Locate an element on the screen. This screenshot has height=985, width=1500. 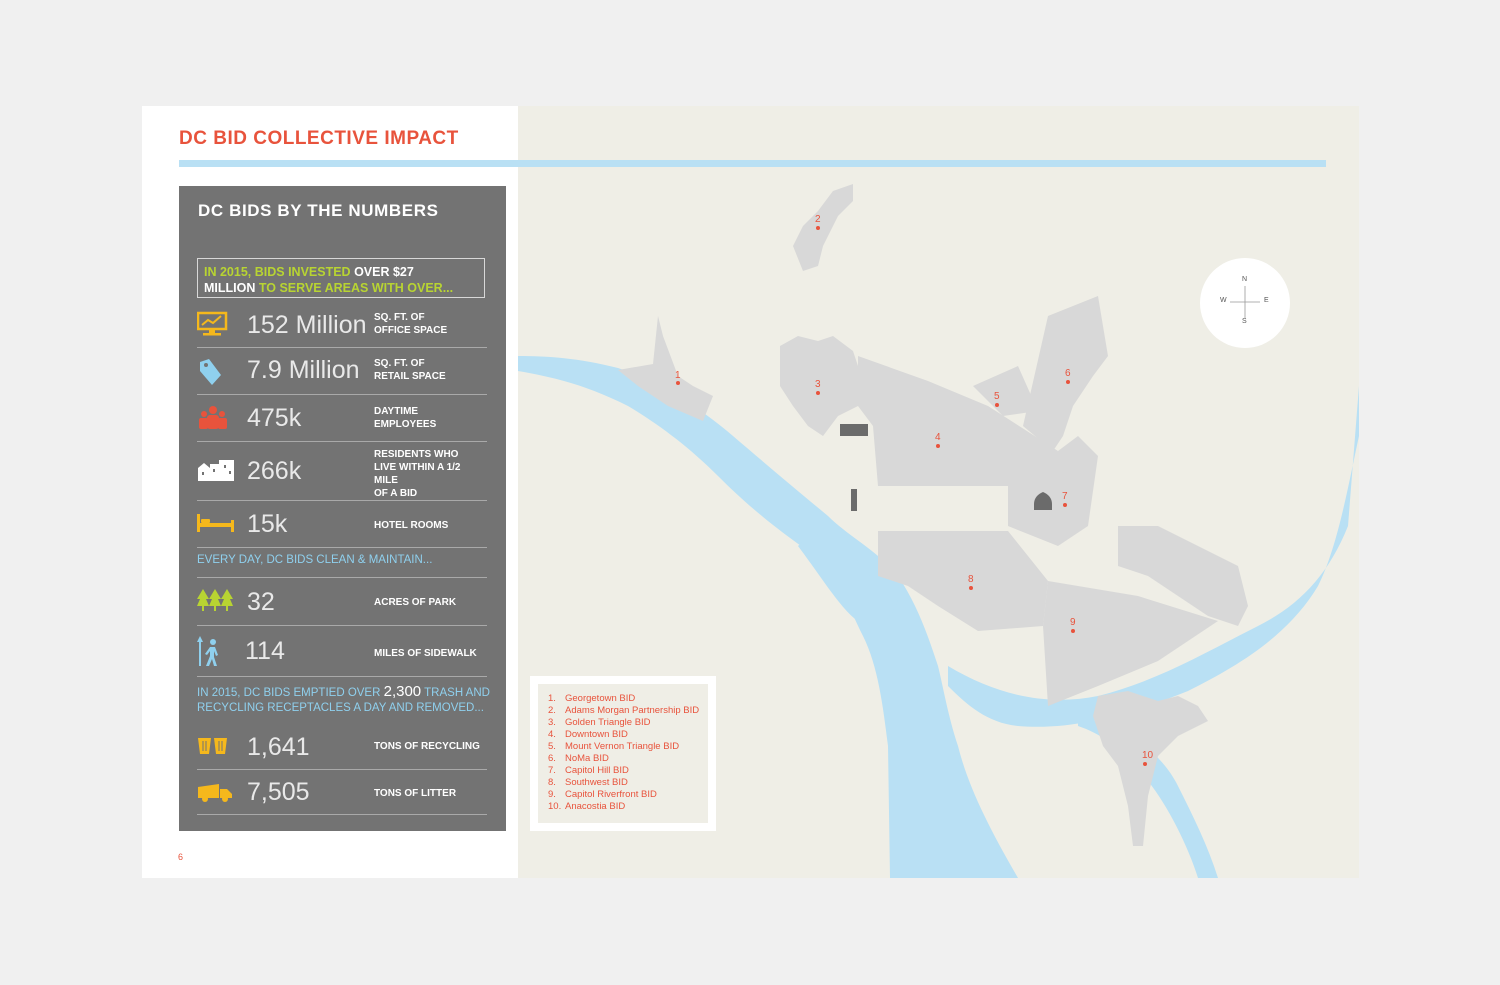
white-house-icon is located at coordinates (854, 430).